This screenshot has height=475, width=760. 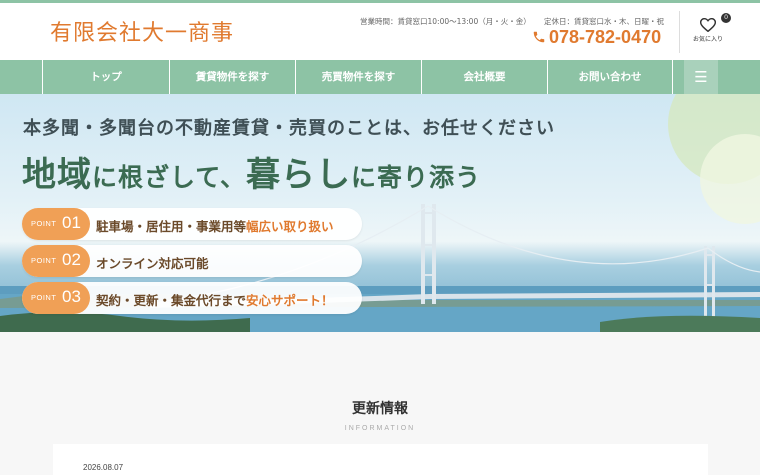 I want to click on nav-item-rental-search: 賃貸物件を探す, so click(x=232, y=77).